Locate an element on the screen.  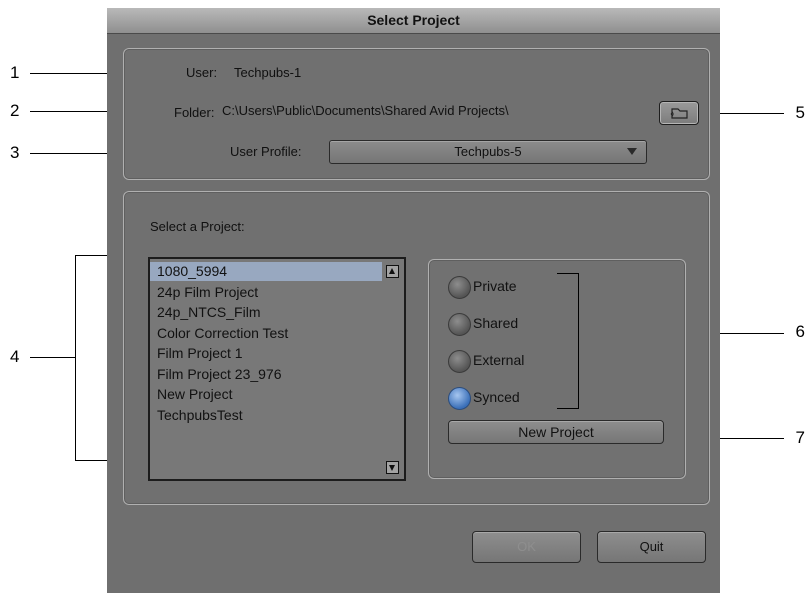
quit-button: Quit is located at coordinates (651, 547).